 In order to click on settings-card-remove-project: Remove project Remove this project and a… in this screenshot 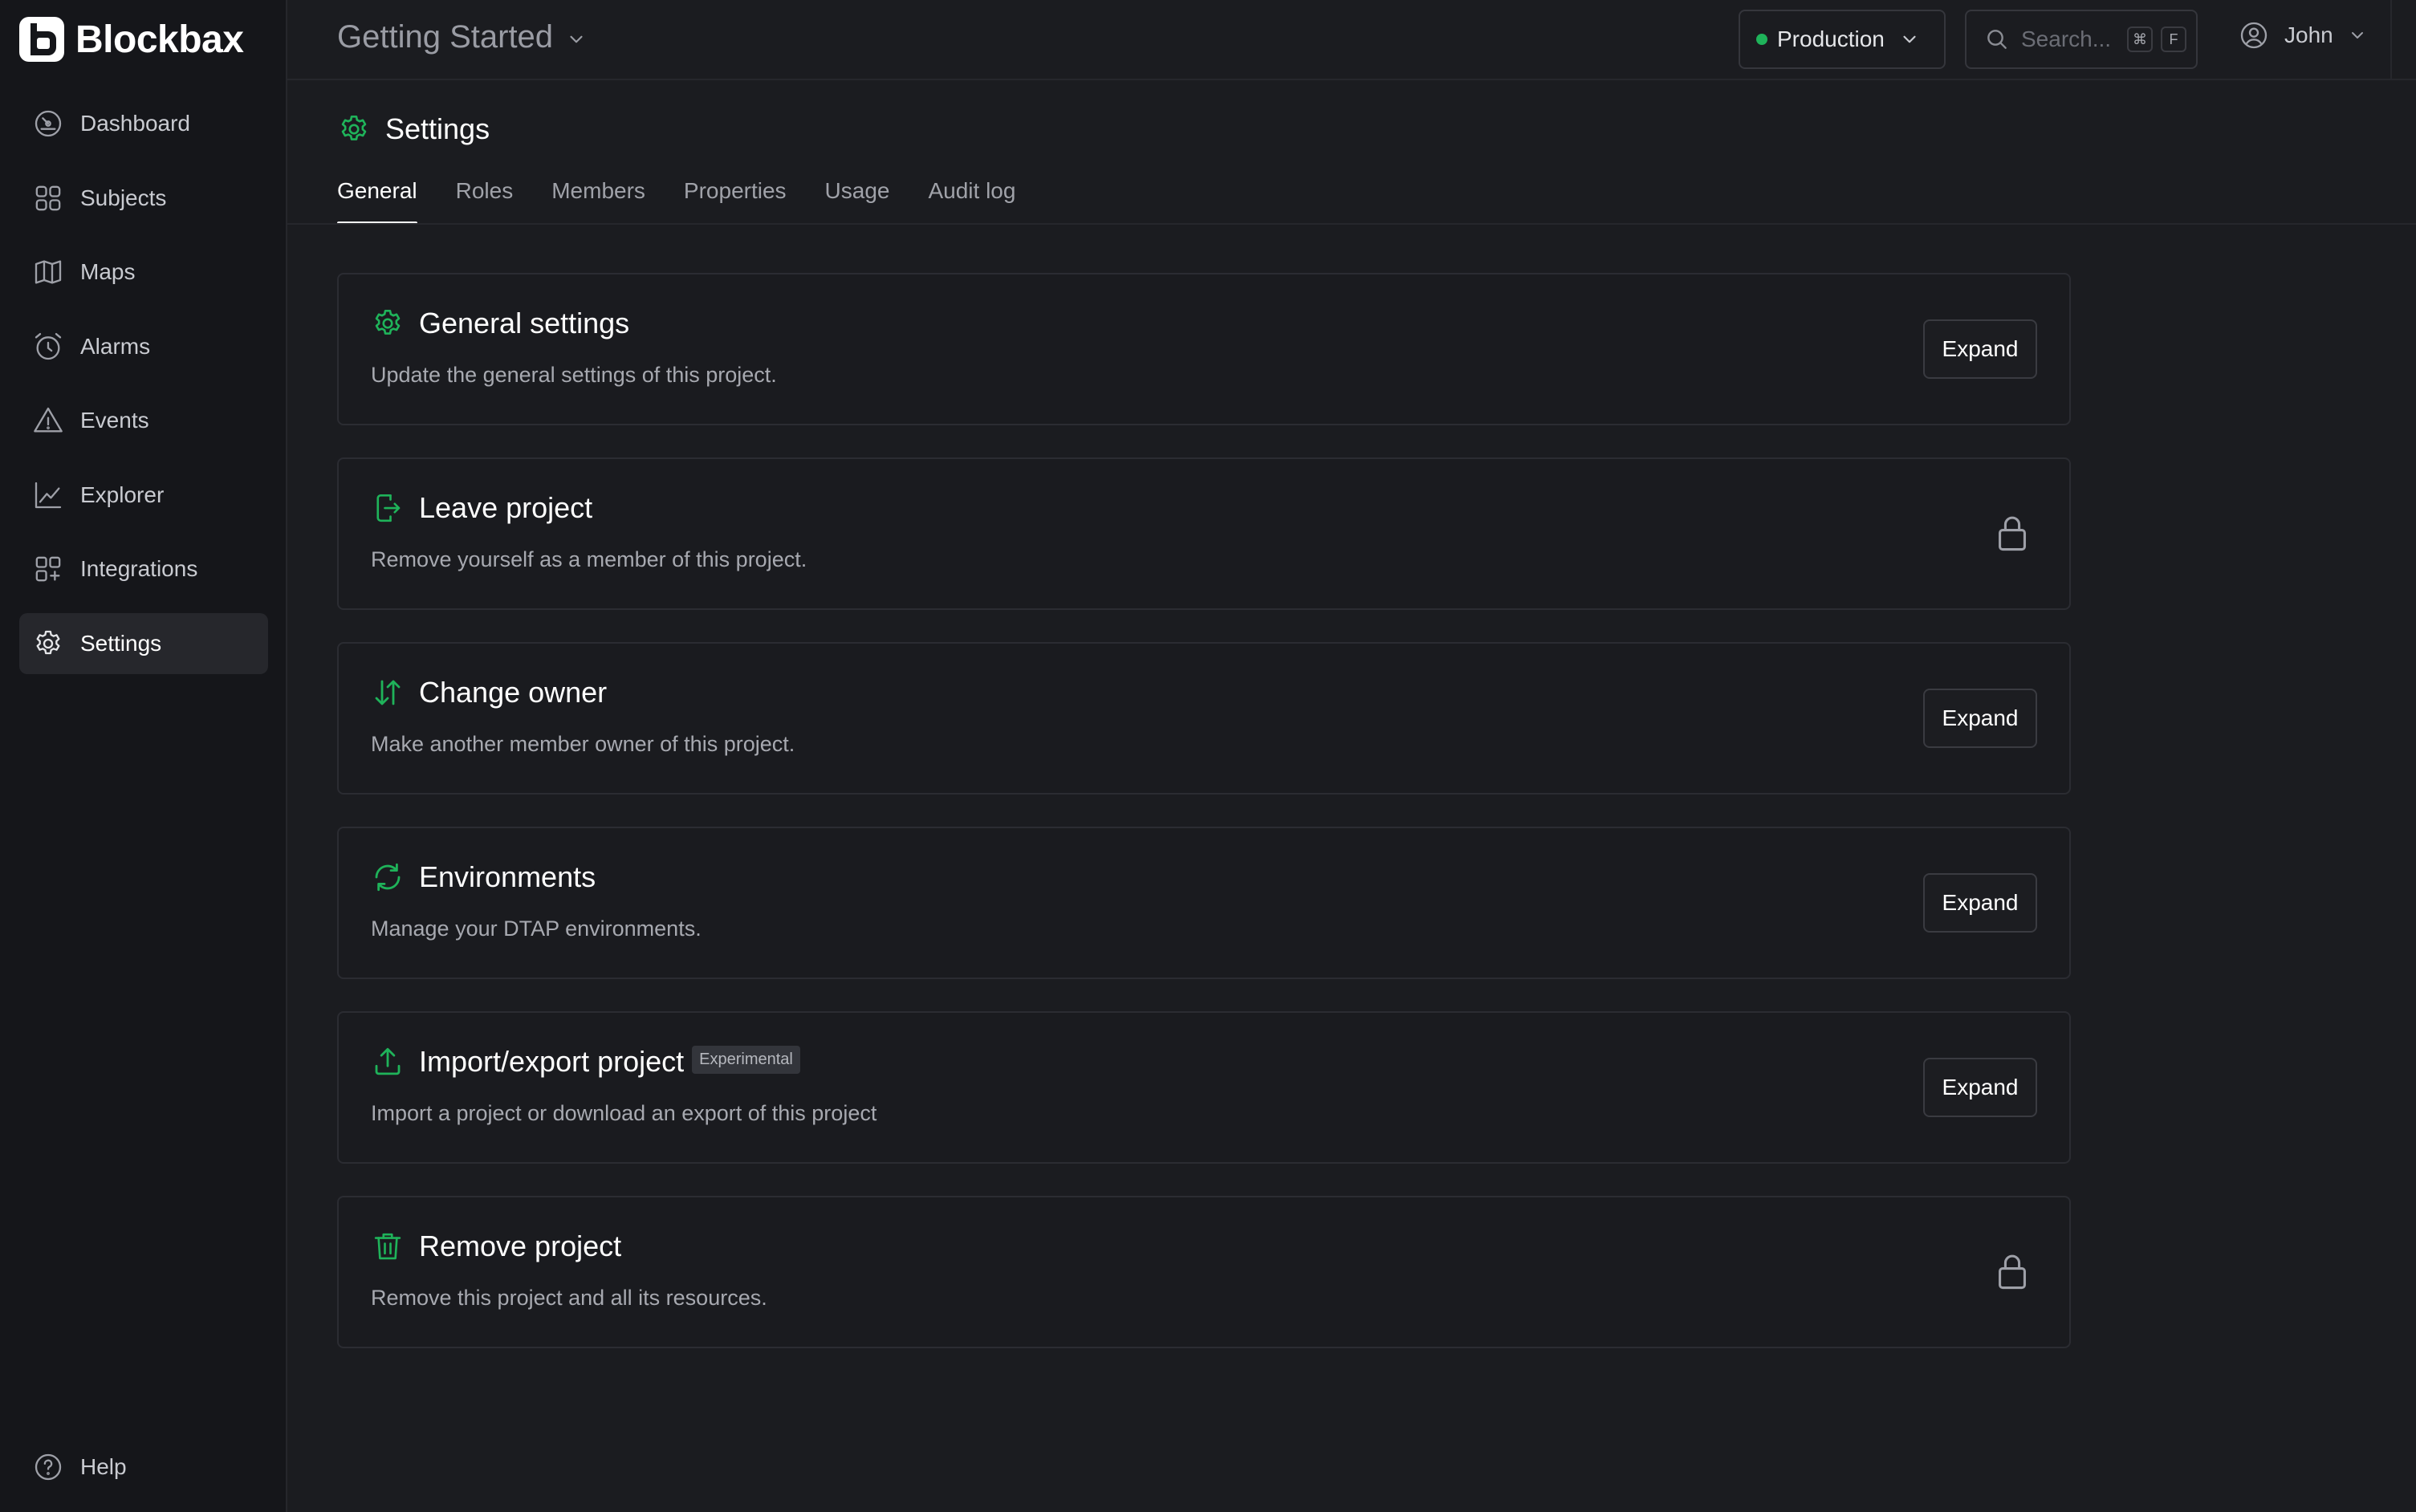, I will do `click(1204, 1272)`.